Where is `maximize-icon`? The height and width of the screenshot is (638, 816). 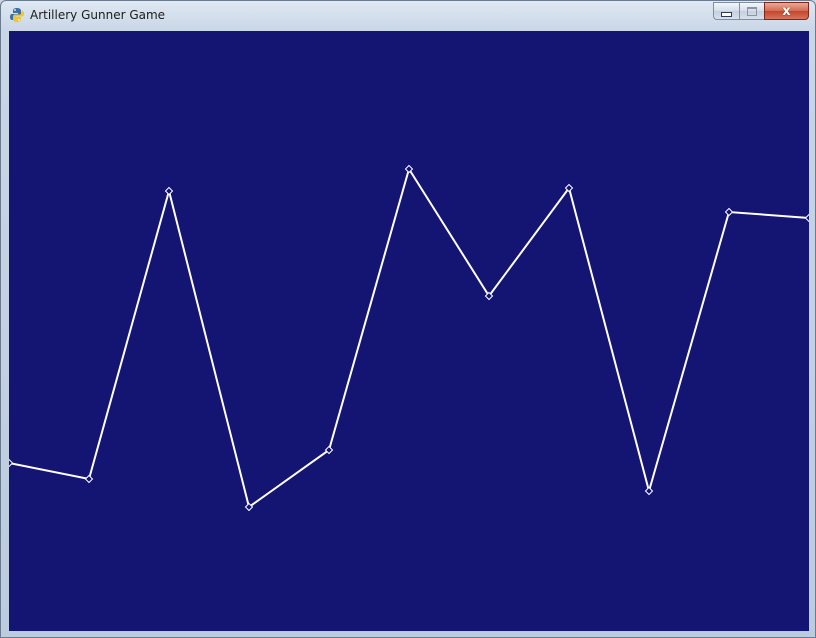
maximize-icon is located at coordinates (752, 11).